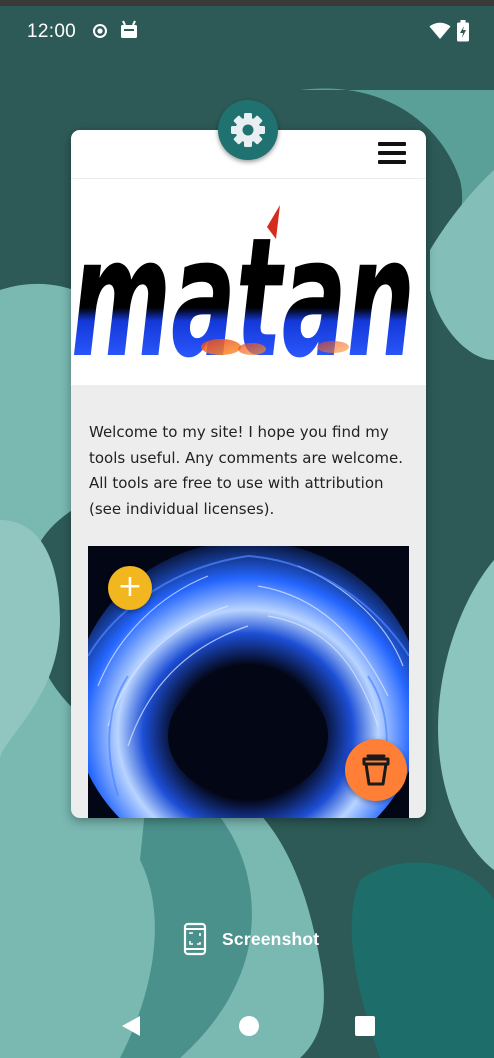  I want to click on hamburger-menu-icon, so click(392, 154).